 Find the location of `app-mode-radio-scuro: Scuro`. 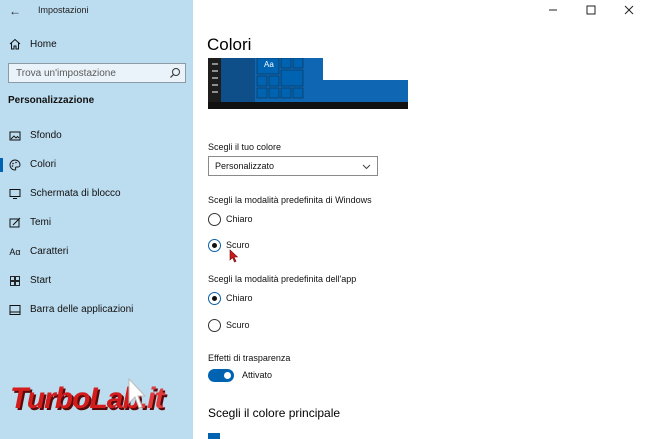

app-mode-radio-scuro: Scuro is located at coordinates (268, 326).